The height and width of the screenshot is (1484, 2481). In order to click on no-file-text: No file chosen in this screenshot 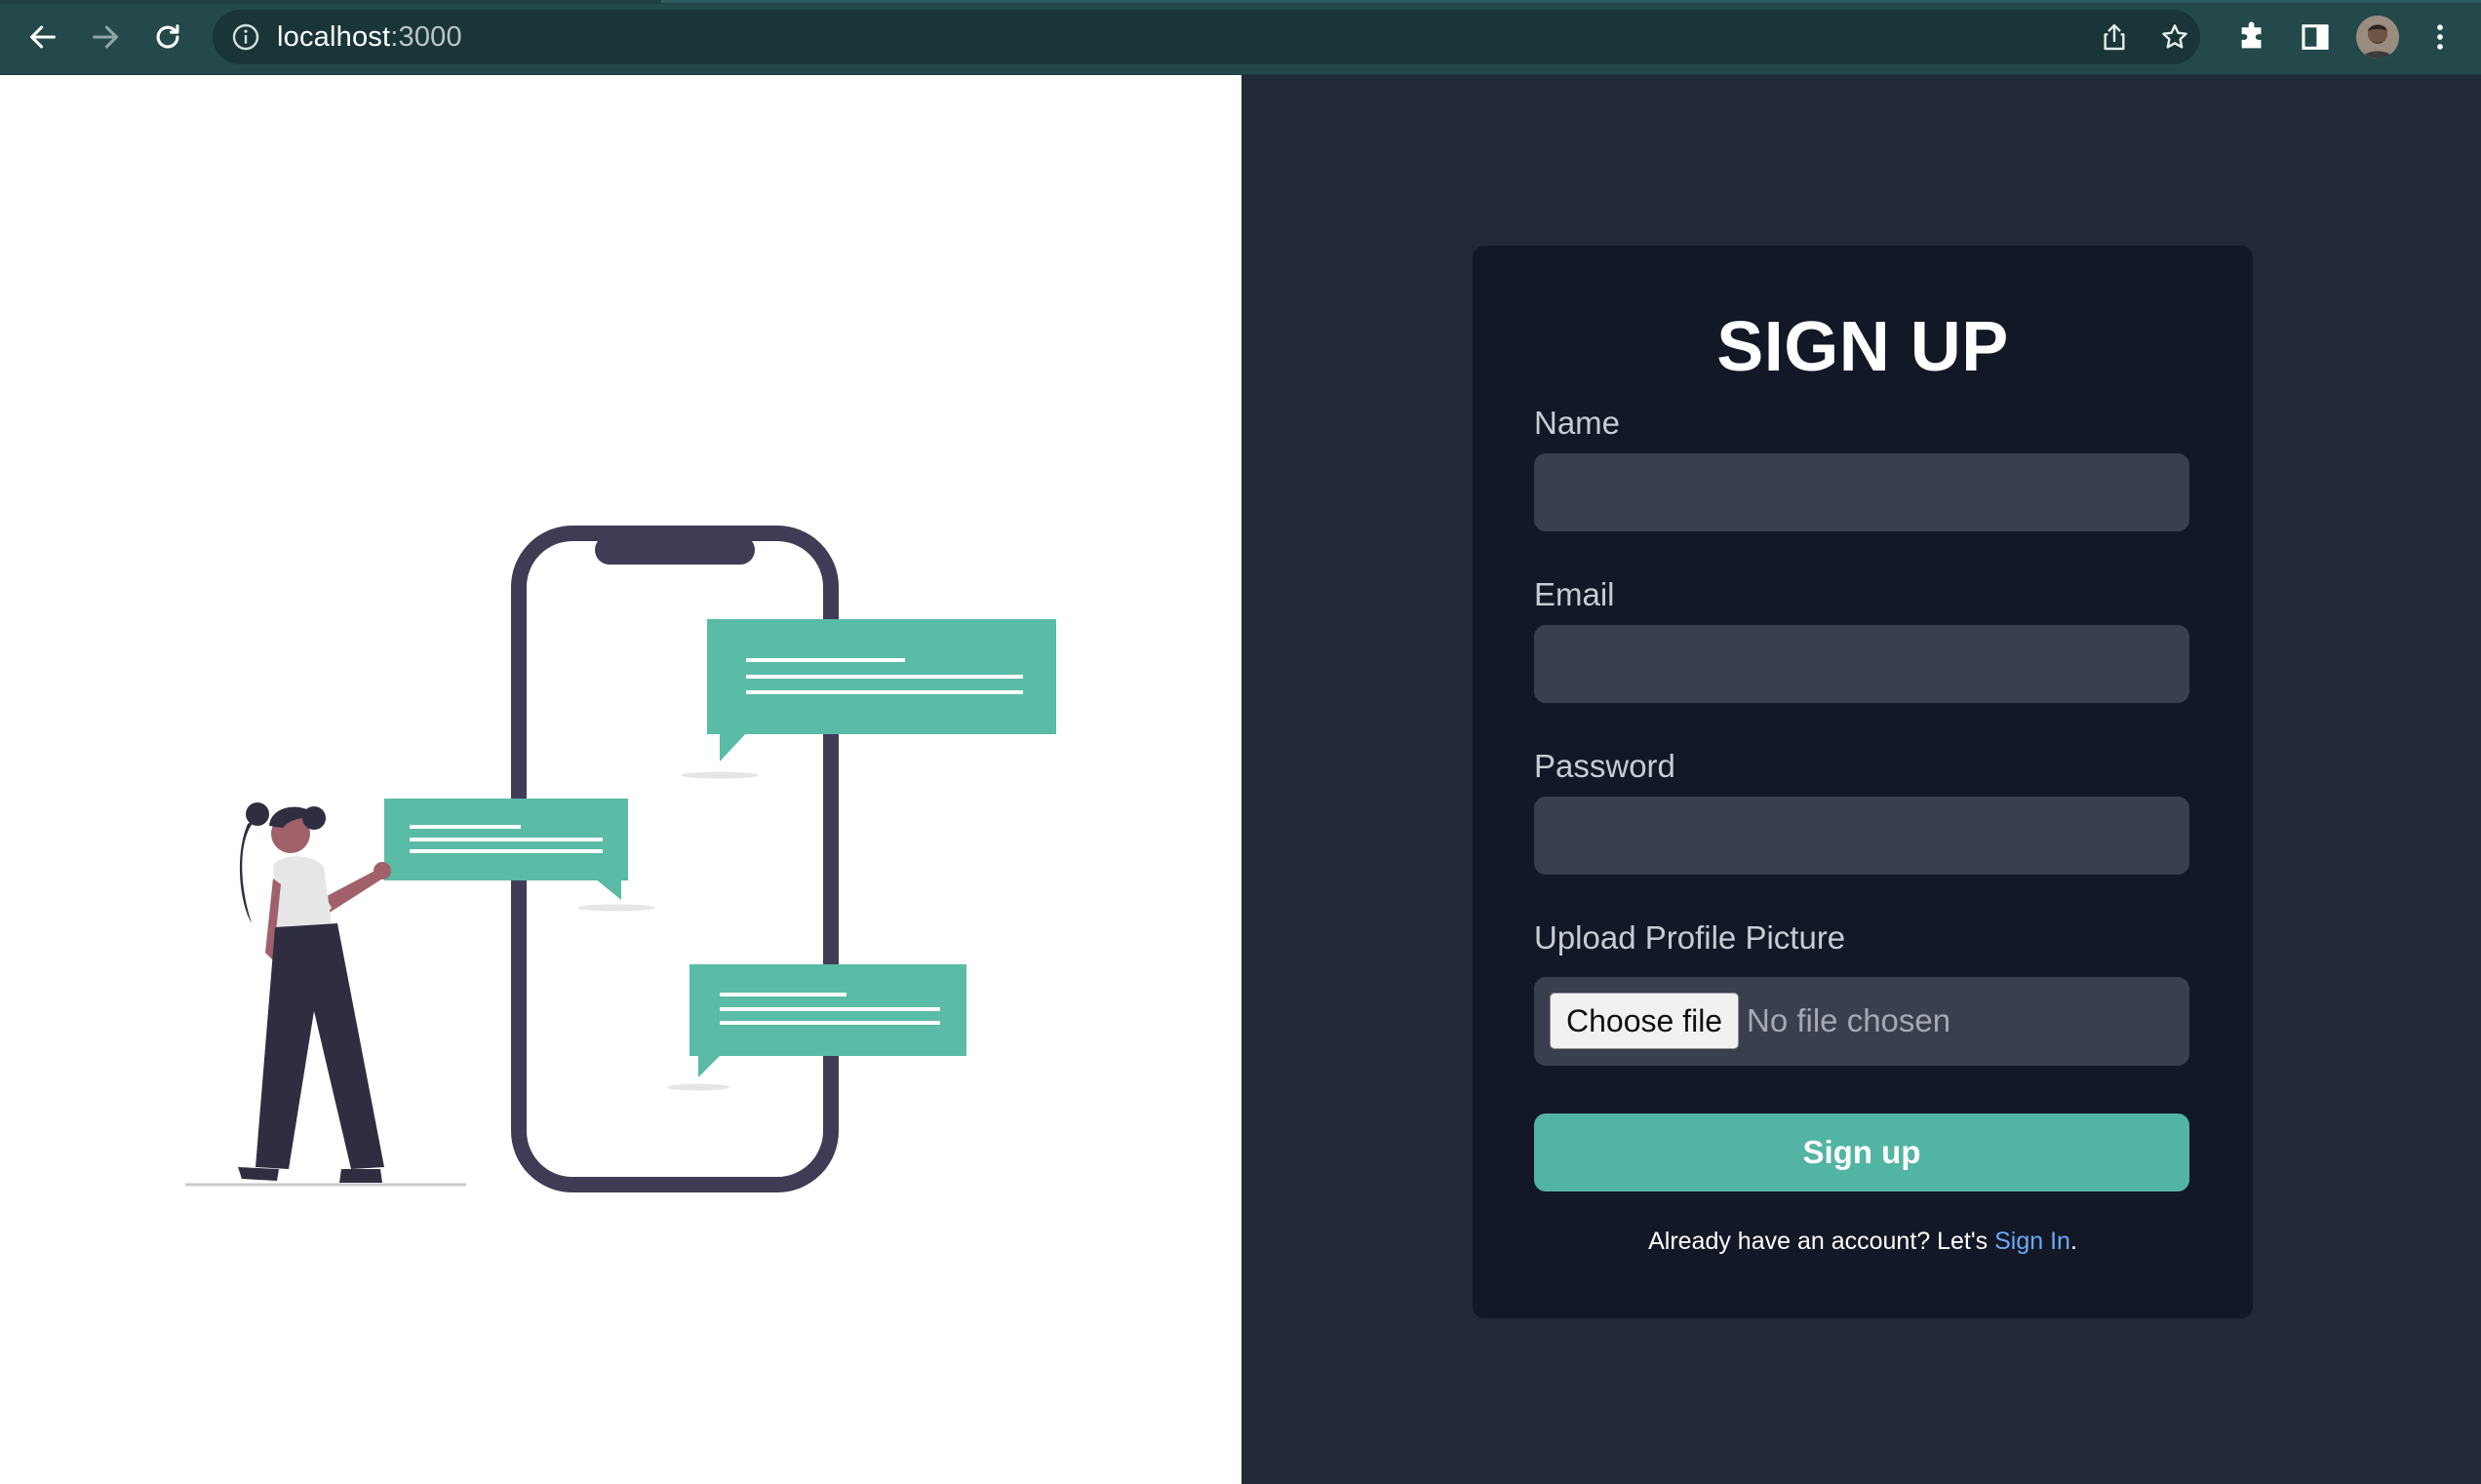, I will do `click(1849, 1020)`.